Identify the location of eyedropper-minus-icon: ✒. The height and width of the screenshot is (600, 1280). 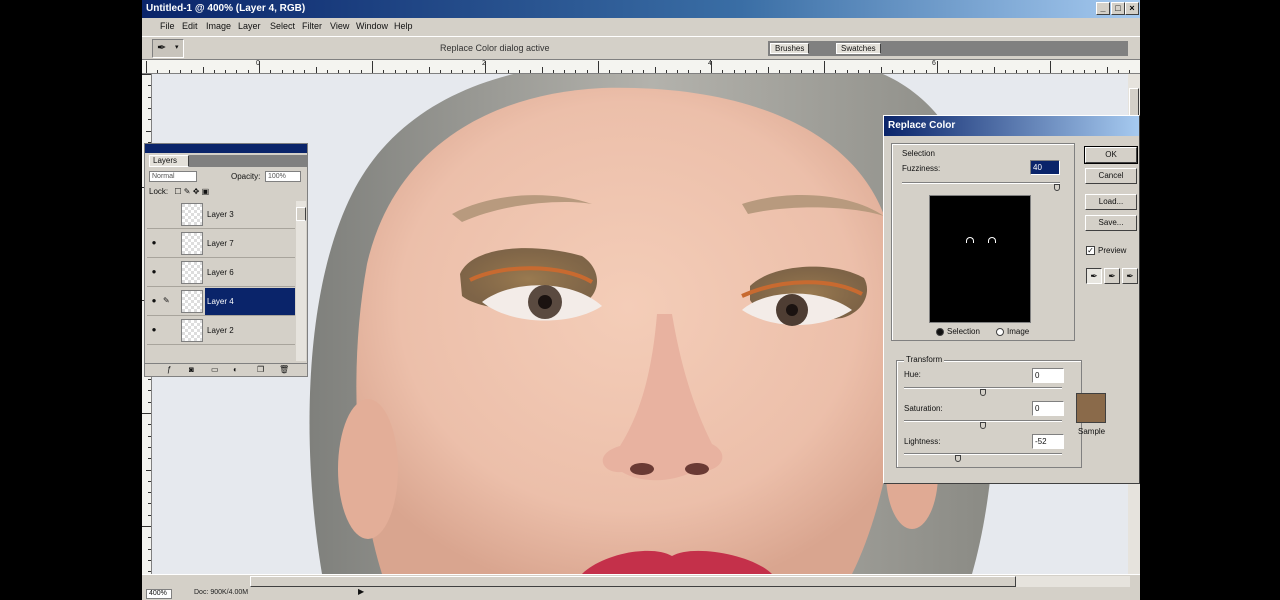
(1130, 276).